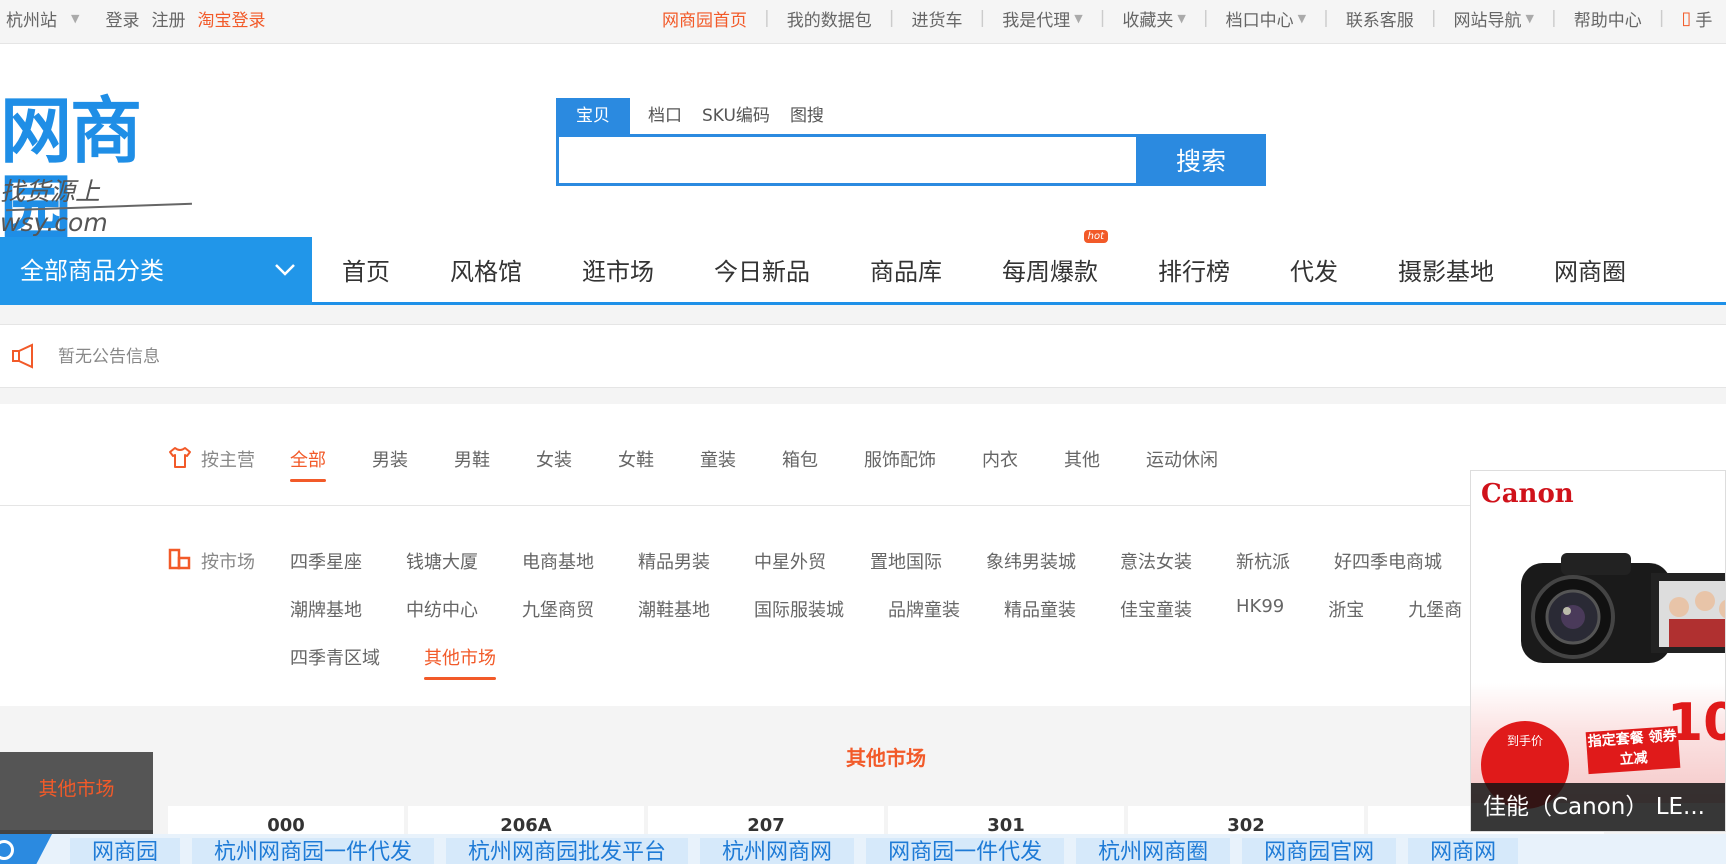 The height and width of the screenshot is (864, 1726). What do you see at coordinates (460, 662) in the screenshot?
I see `market-item-other-selected: 其他市场` at bounding box center [460, 662].